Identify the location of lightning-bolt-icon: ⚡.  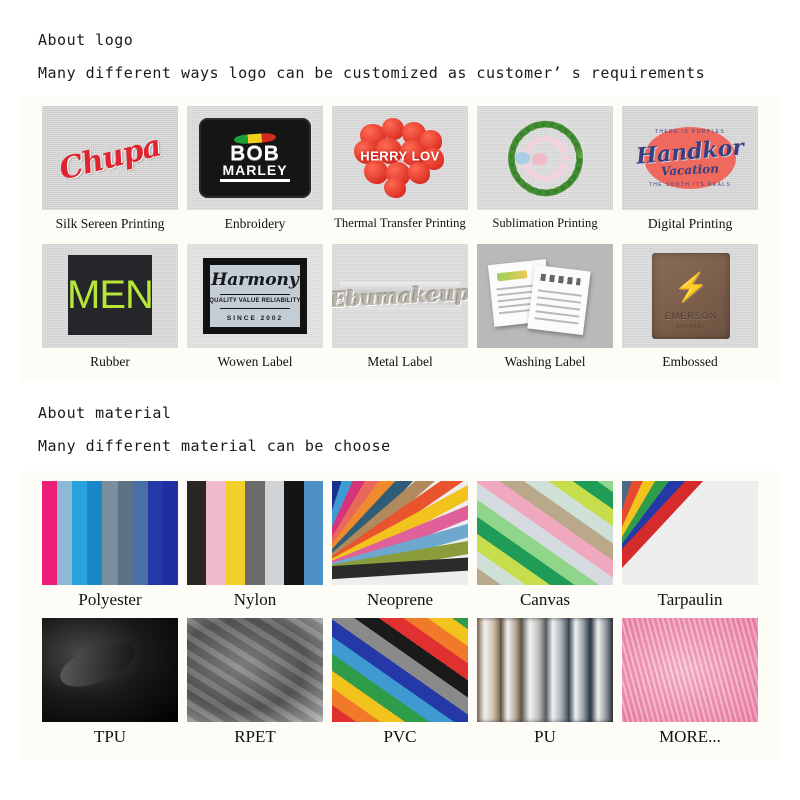
(691, 287).